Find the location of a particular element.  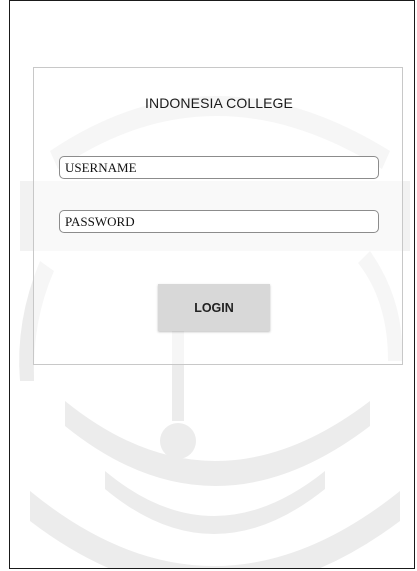

login-button: LOGIN is located at coordinates (214, 307).